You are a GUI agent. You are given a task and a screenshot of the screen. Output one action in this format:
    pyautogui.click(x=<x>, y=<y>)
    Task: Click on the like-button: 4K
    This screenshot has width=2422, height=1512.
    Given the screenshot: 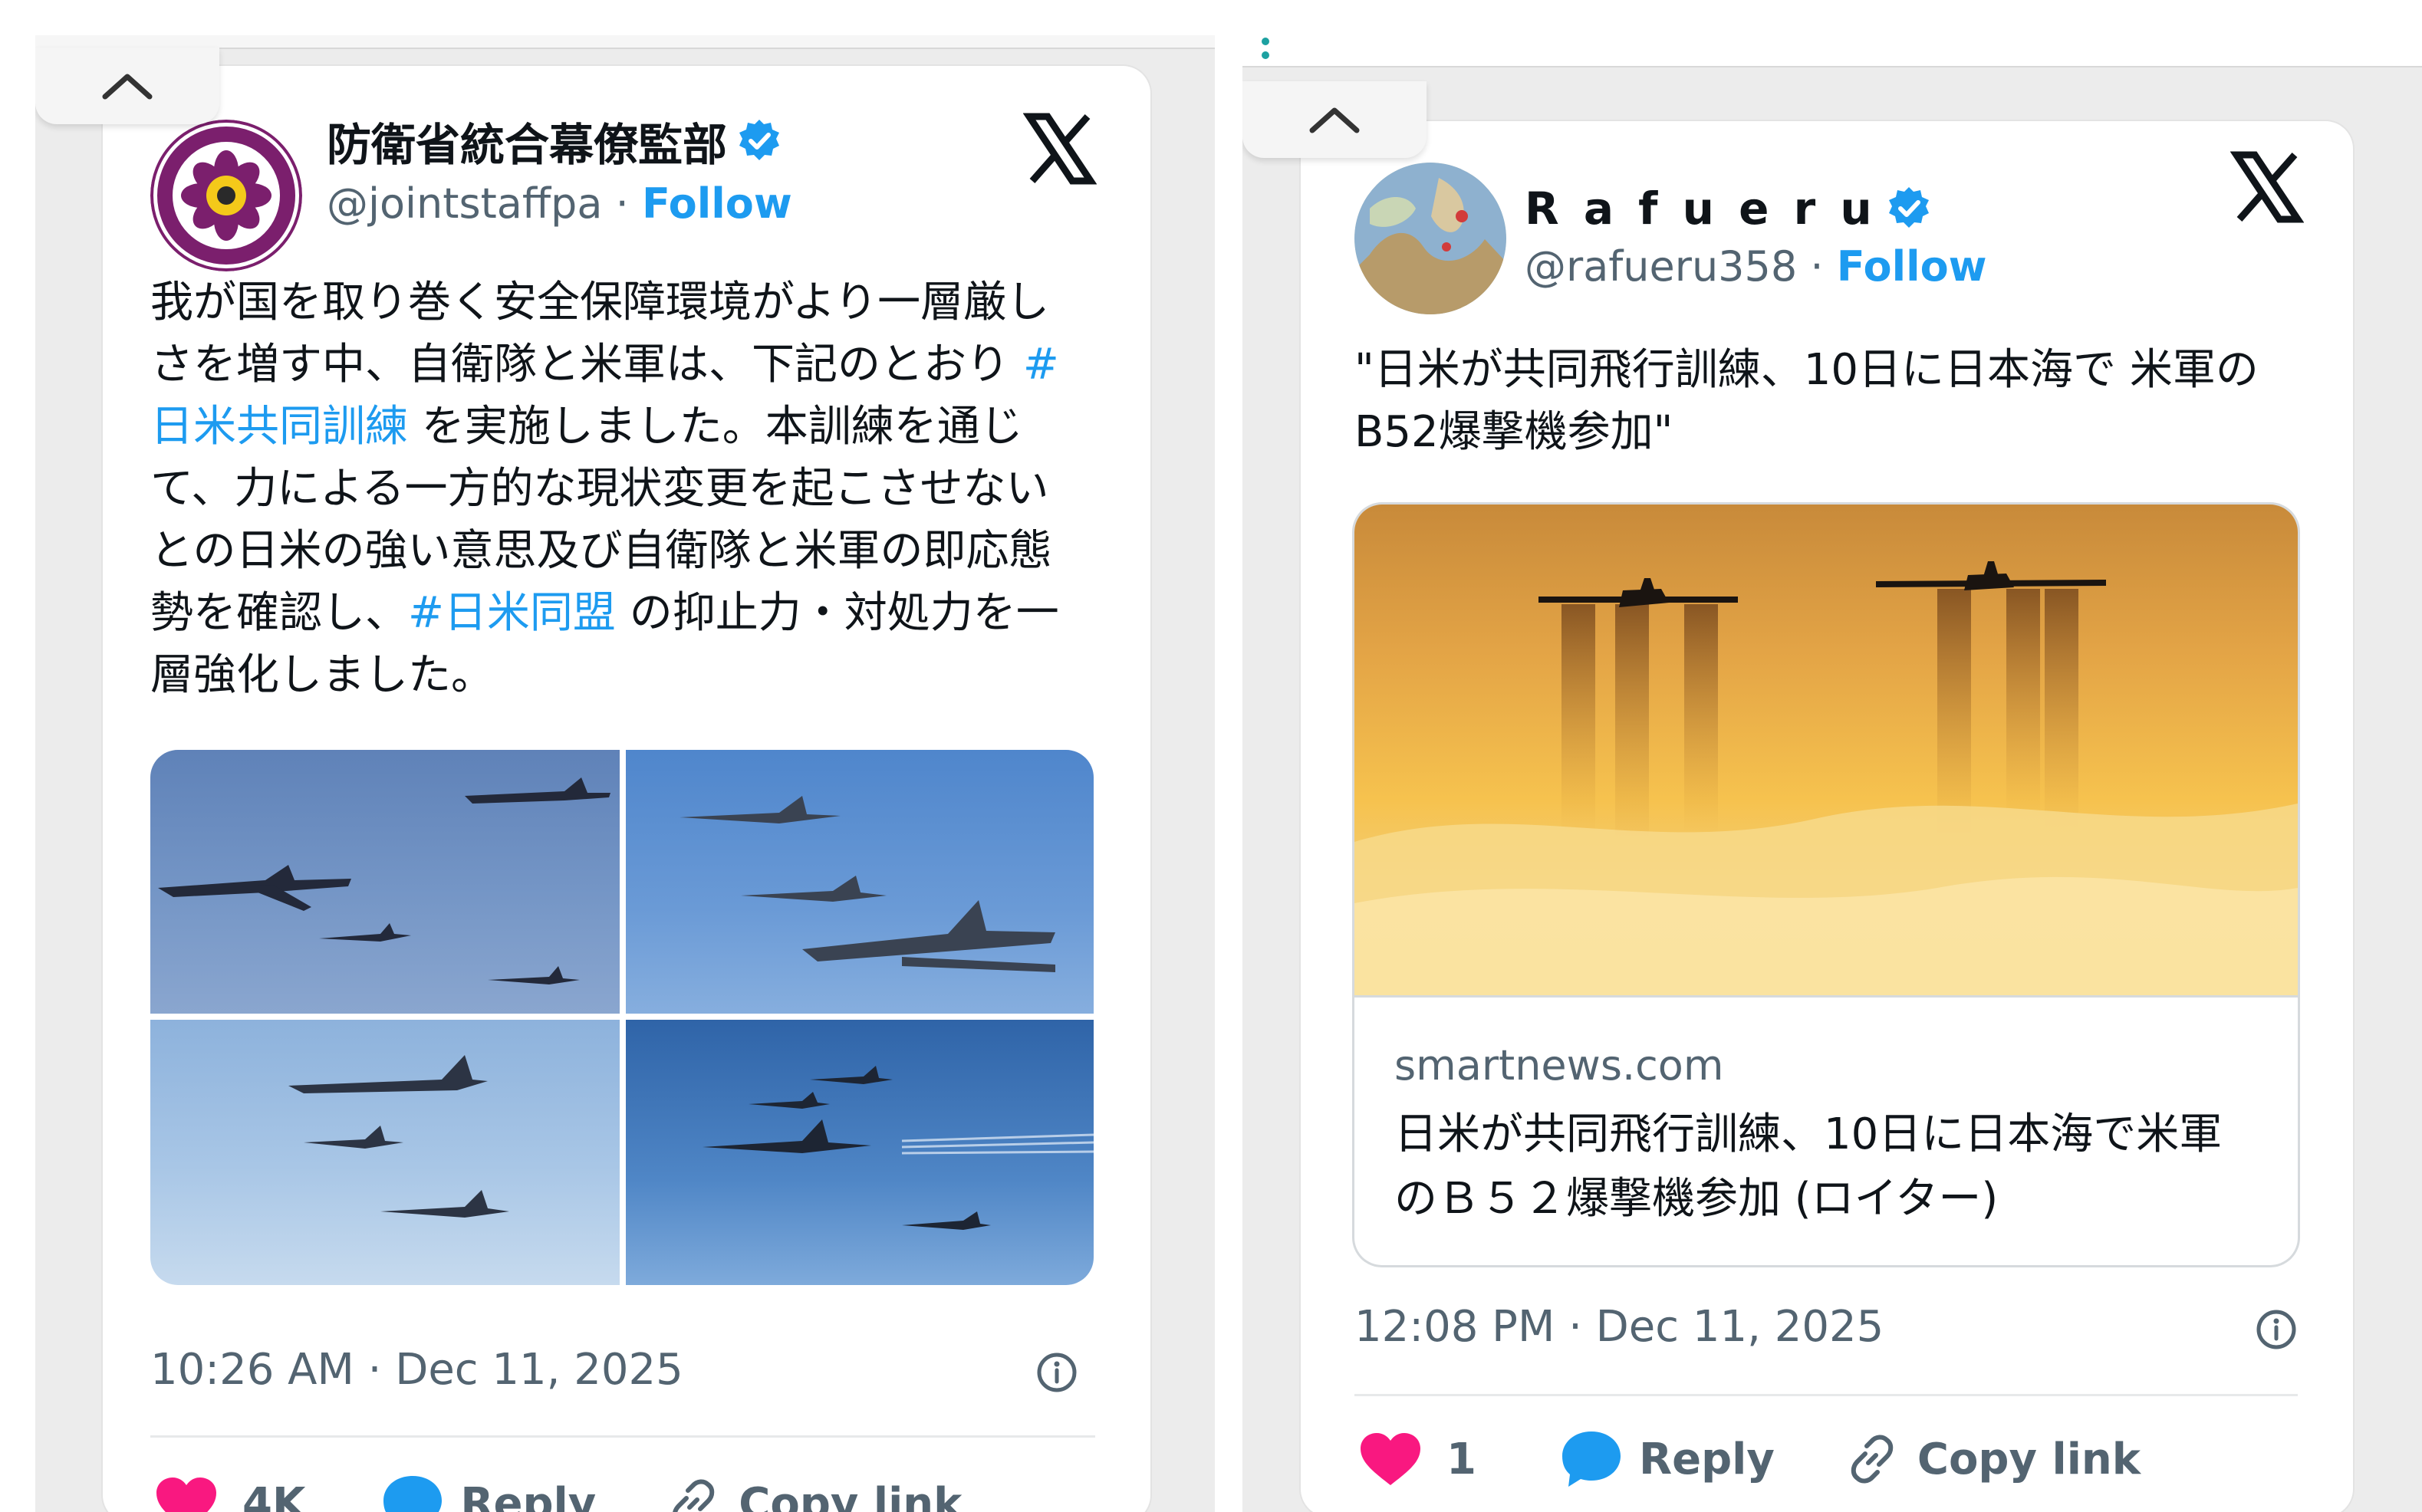 What is the action you would take?
    pyautogui.click(x=230, y=1494)
    